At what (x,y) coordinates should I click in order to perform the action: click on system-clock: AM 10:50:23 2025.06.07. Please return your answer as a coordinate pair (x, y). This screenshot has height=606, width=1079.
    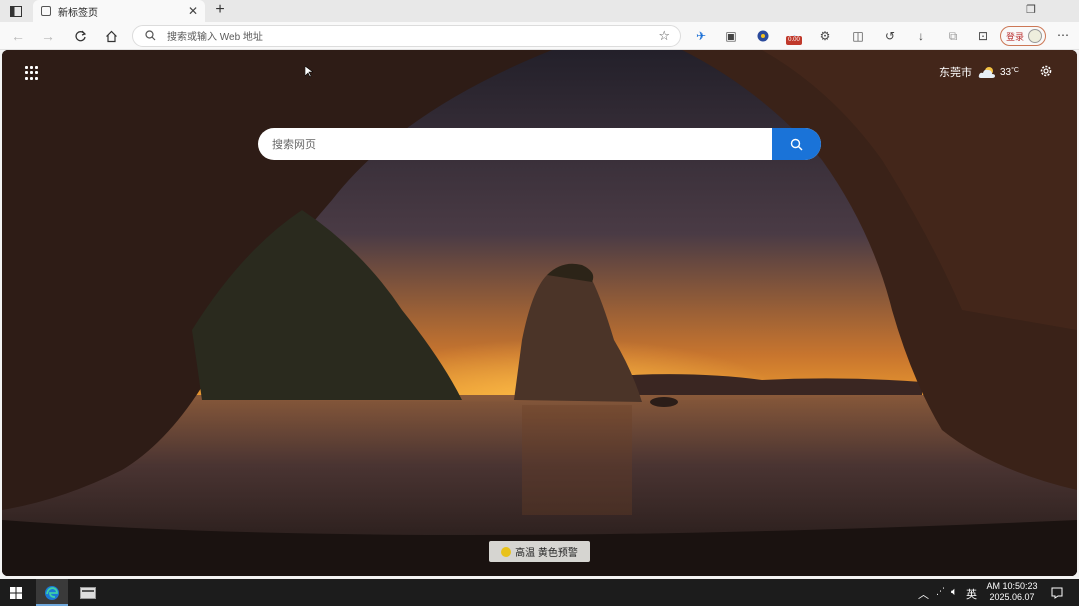
    Looking at the image, I should click on (1012, 592).